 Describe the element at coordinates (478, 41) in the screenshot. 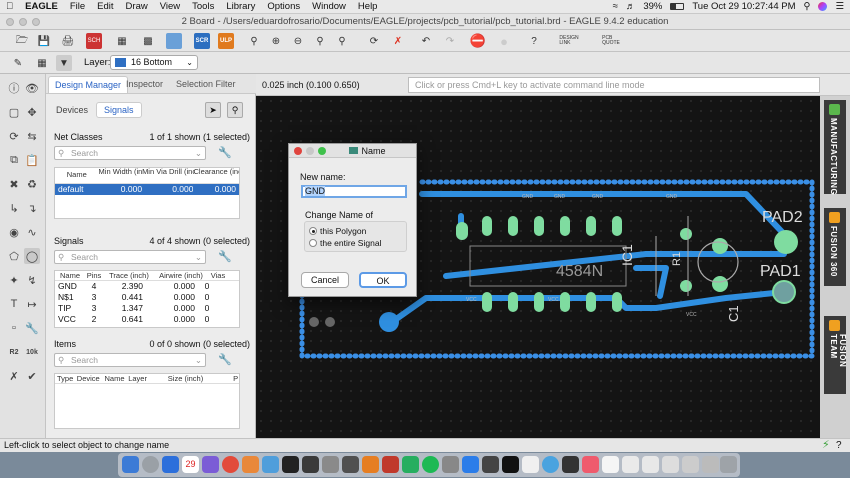

I see `stop-icon: ⛔` at that location.